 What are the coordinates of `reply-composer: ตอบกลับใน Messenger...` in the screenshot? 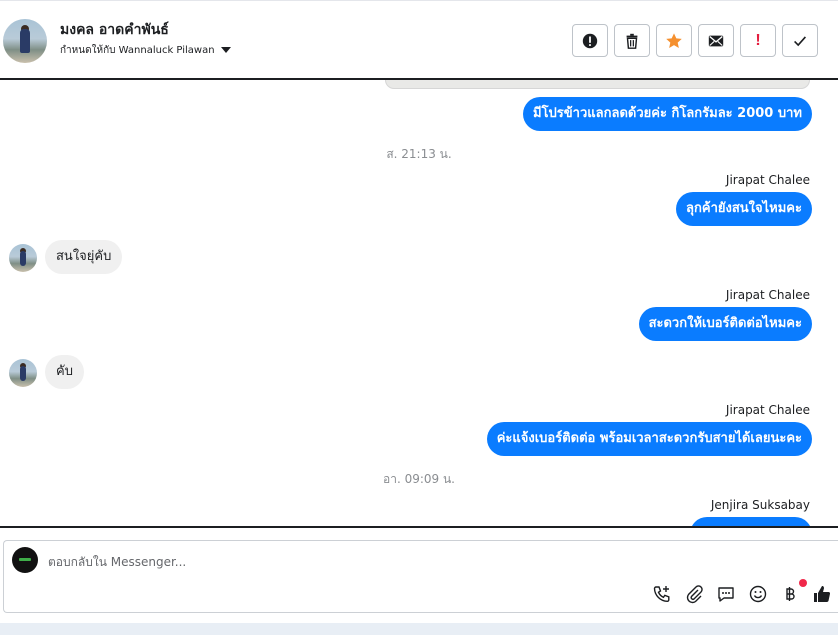 It's located at (420, 576).